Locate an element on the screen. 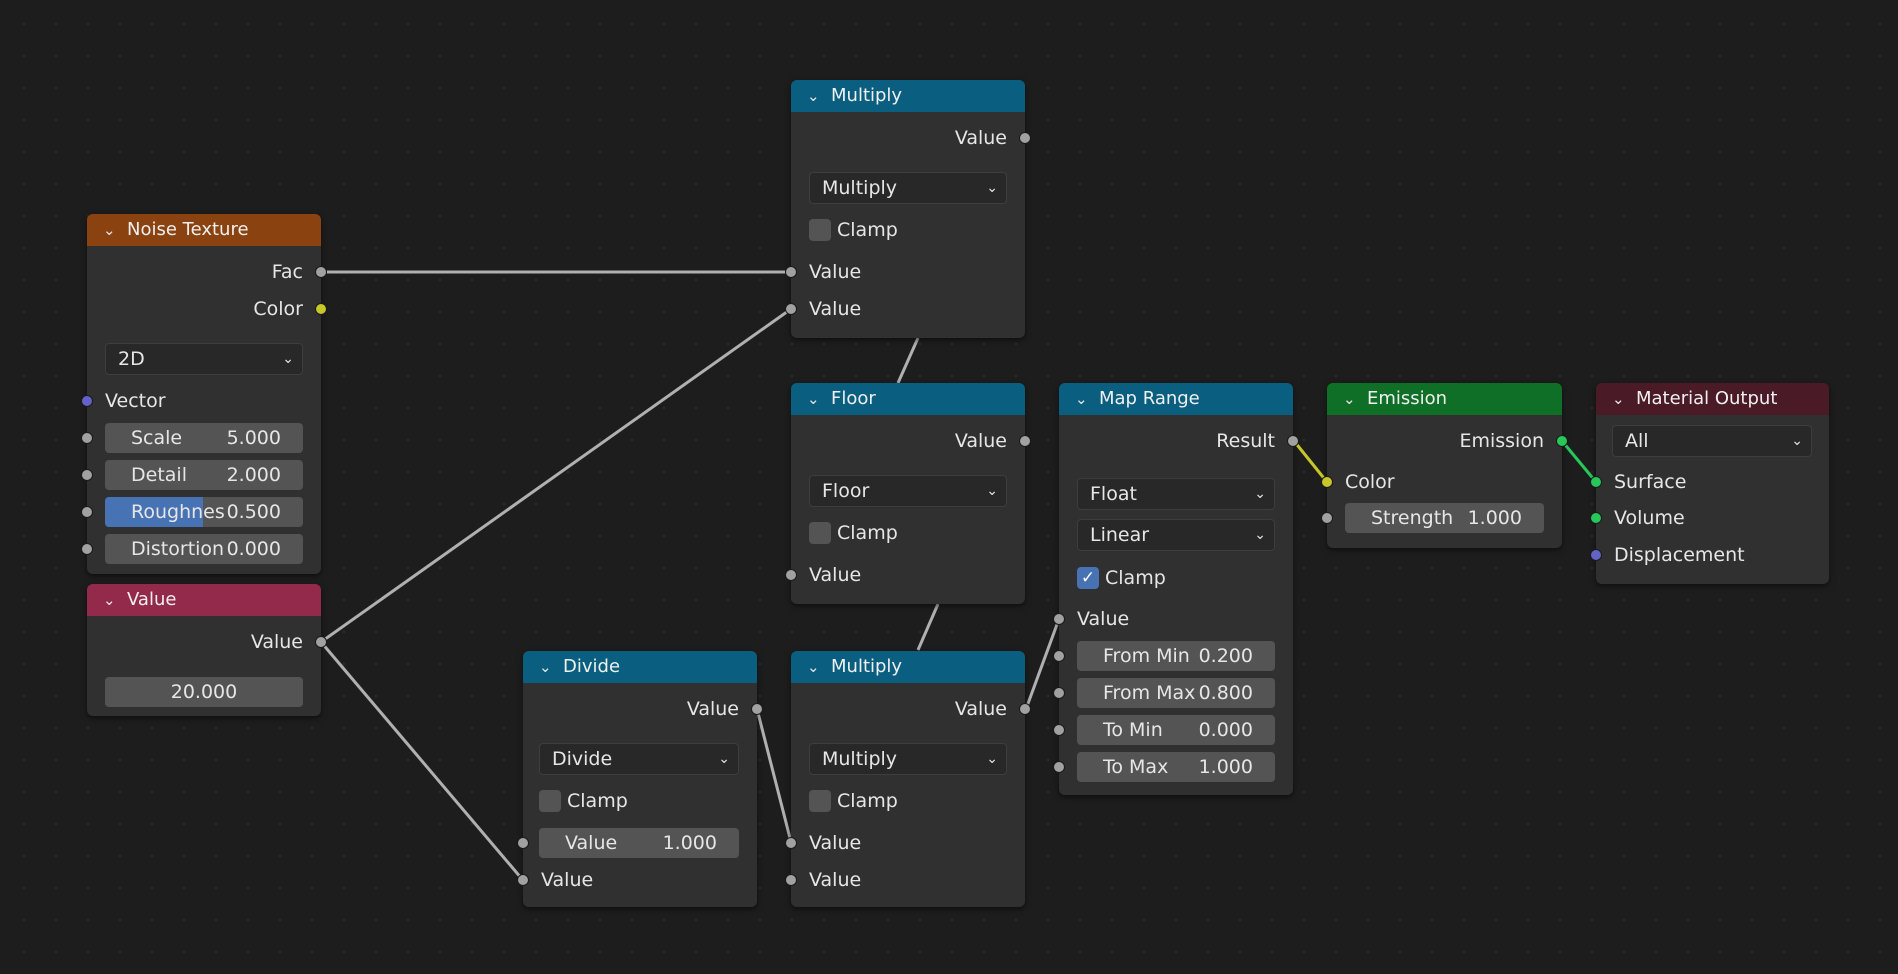 This screenshot has width=1898, height=974. node-header: ⌄ Emission is located at coordinates (1444, 399).